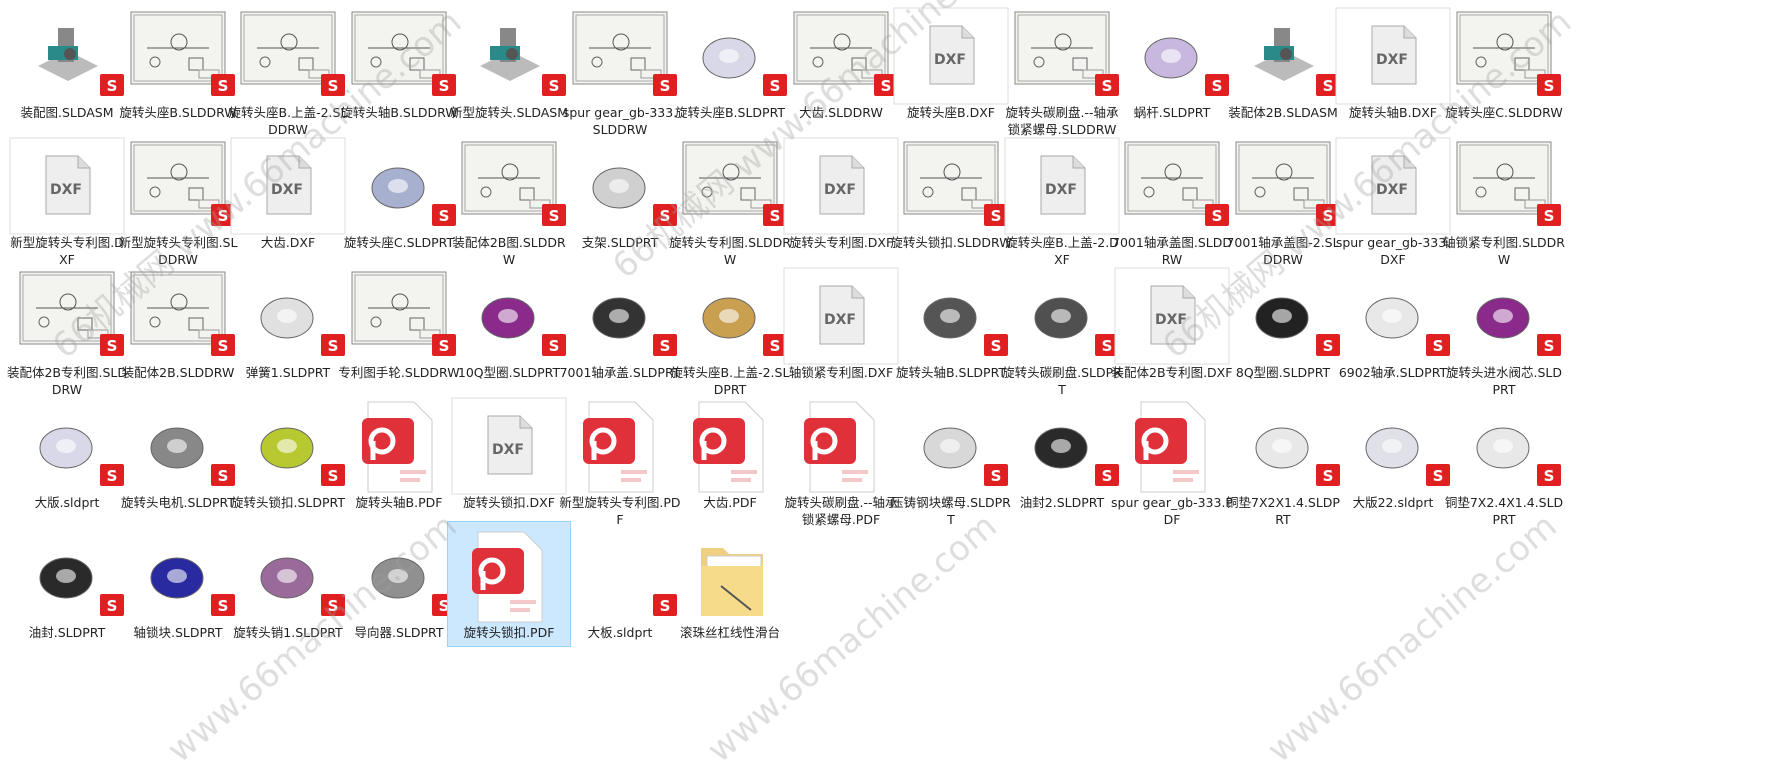 This screenshot has height=771, width=1790. I want to click on file-item: S 新型旋转头.SLDASM, so click(509, 64).